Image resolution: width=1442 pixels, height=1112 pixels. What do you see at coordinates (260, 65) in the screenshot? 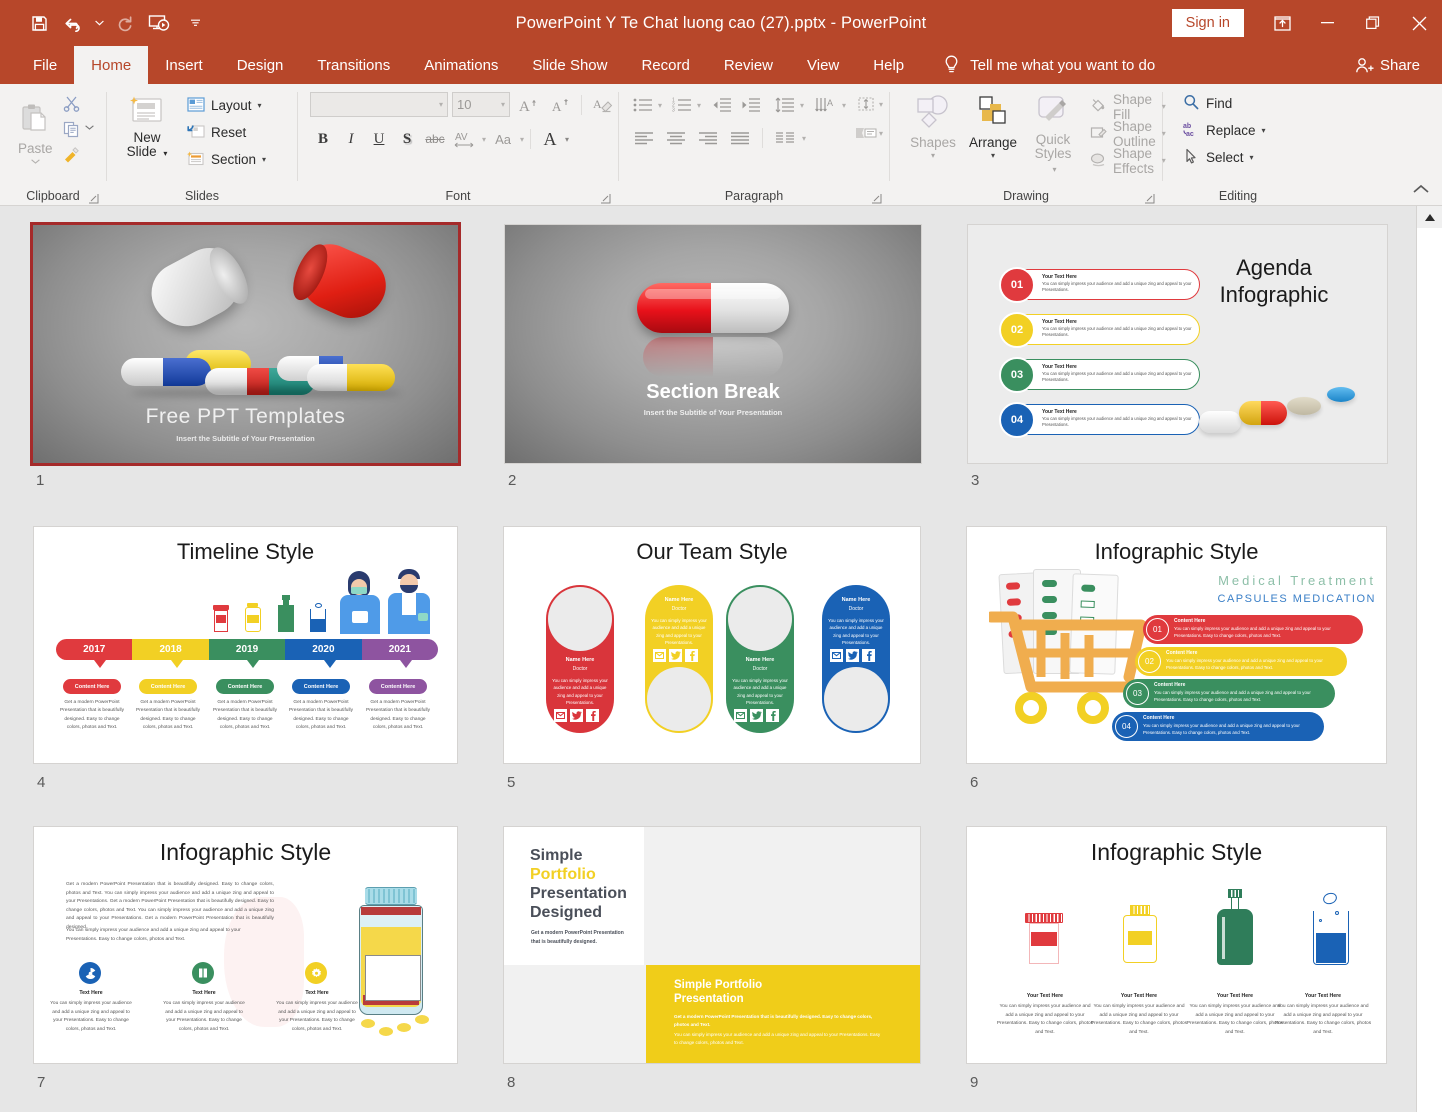
I see `tab-design: Design` at bounding box center [260, 65].